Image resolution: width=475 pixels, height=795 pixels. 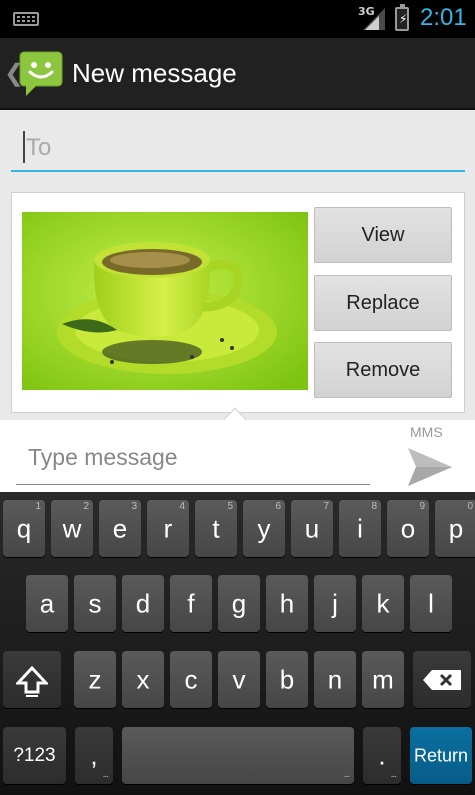 I want to click on key-number-hint: 4, so click(x=182, y=506).